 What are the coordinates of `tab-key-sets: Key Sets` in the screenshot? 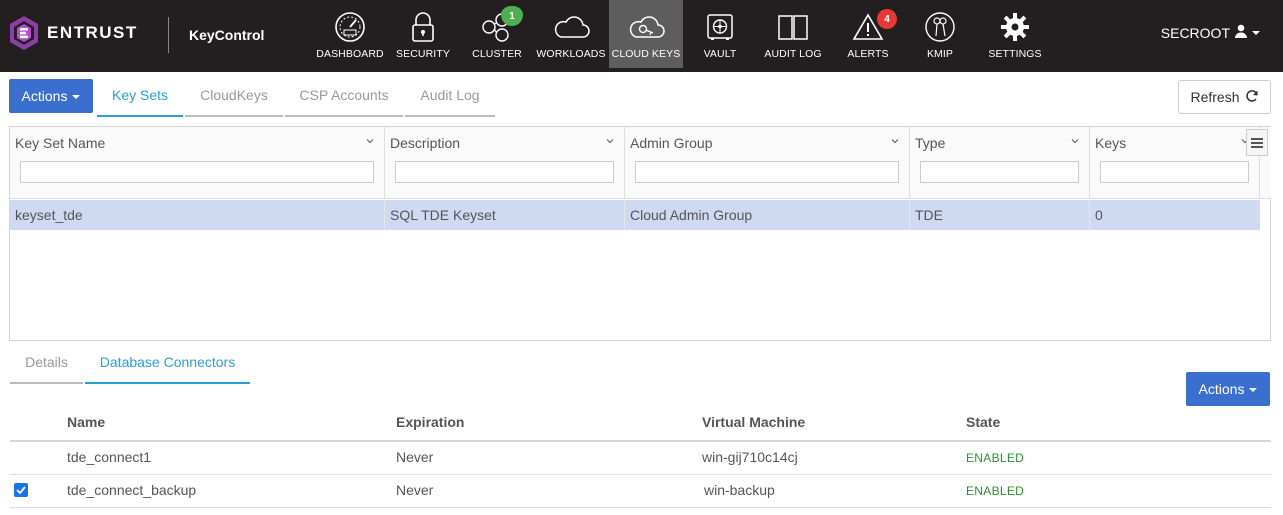 It's located at (140, 98).